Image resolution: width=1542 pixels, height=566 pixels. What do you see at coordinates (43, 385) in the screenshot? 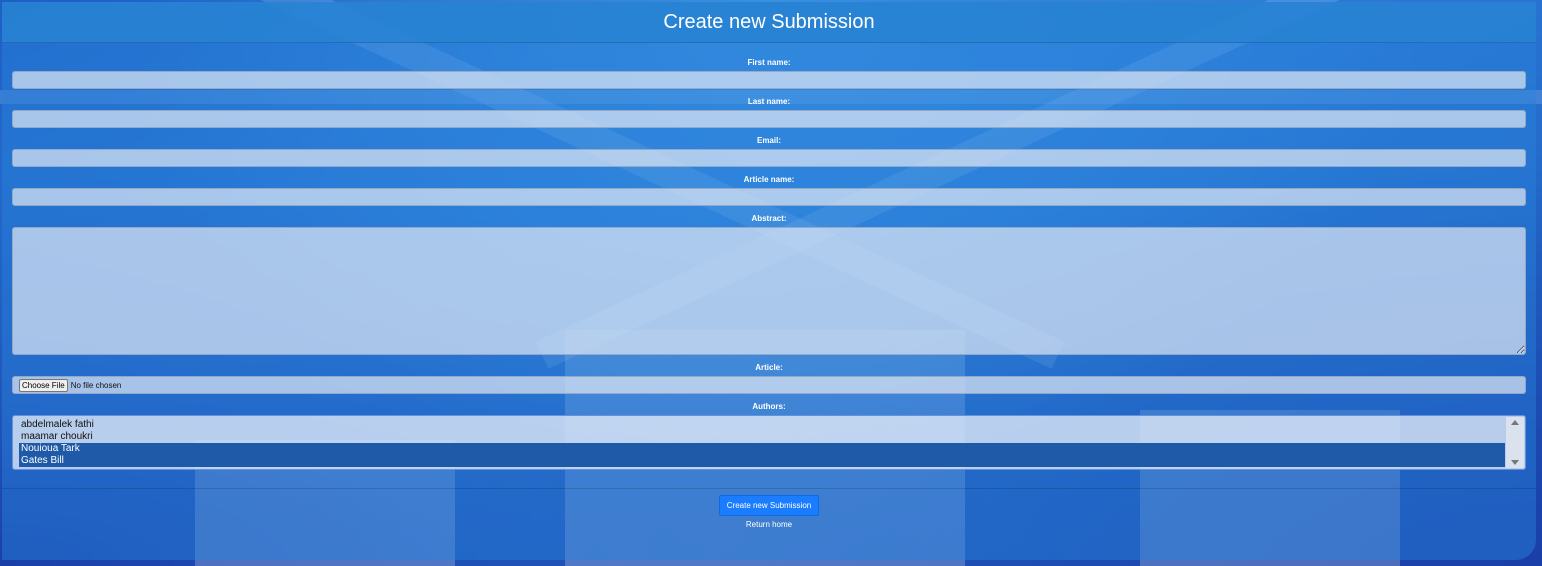
I see `choose-file-button: Choose File` at bounding box center [43, 385].